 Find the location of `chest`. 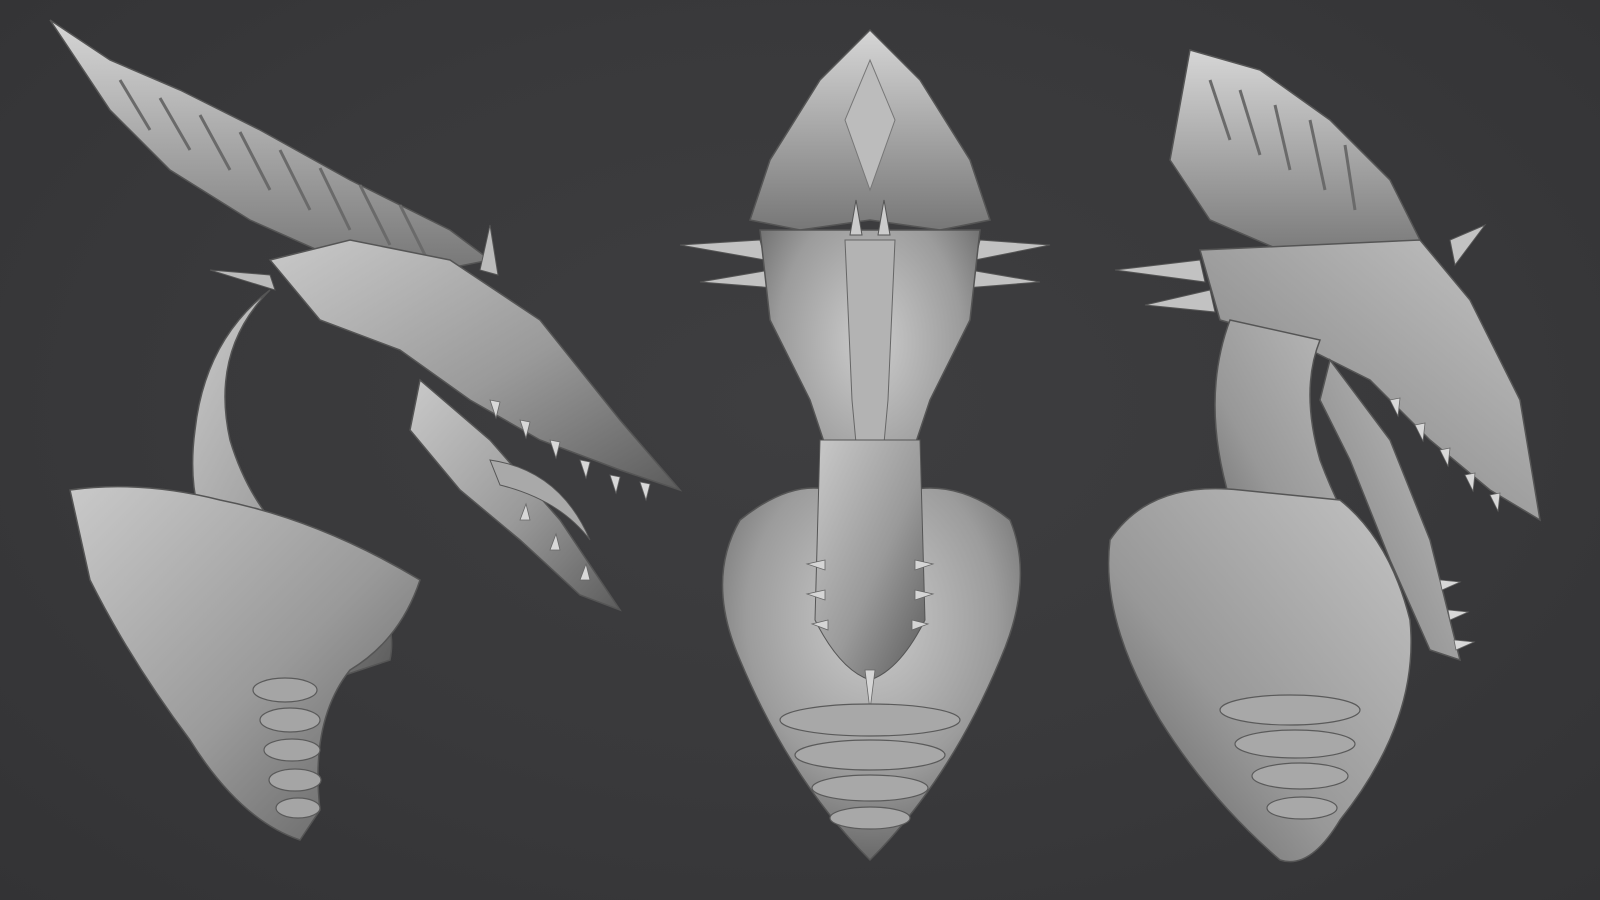

chest is located at coordinates (1259, 675).